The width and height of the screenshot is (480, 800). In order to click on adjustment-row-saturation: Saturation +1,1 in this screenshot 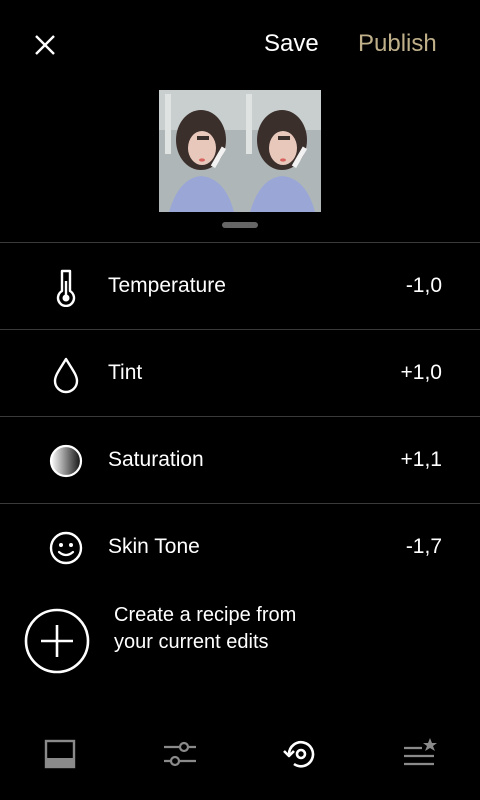, I will do `click(240, 459)`.